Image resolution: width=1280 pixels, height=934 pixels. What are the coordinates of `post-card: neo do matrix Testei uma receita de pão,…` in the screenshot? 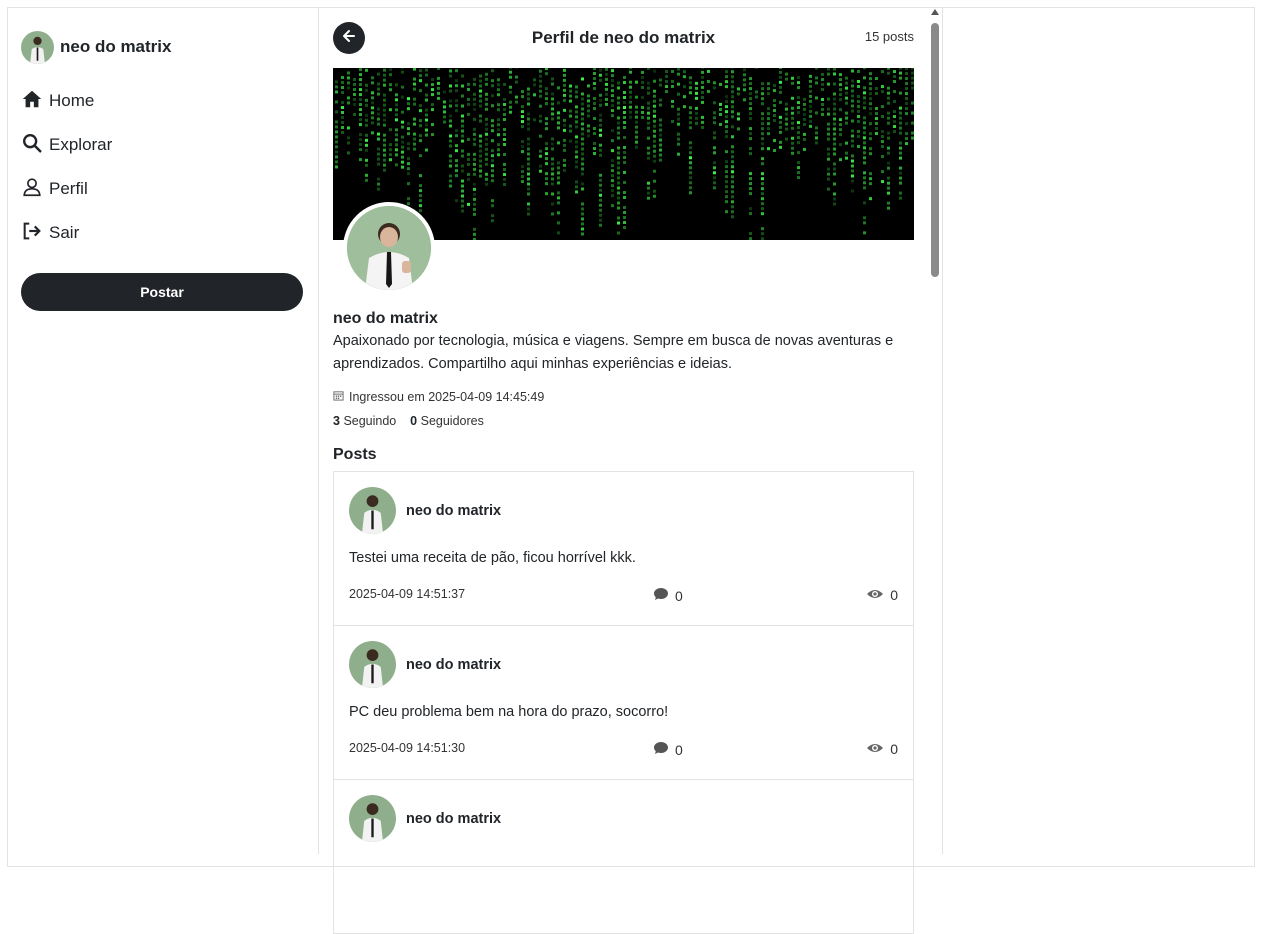 It's located at (623, 548).